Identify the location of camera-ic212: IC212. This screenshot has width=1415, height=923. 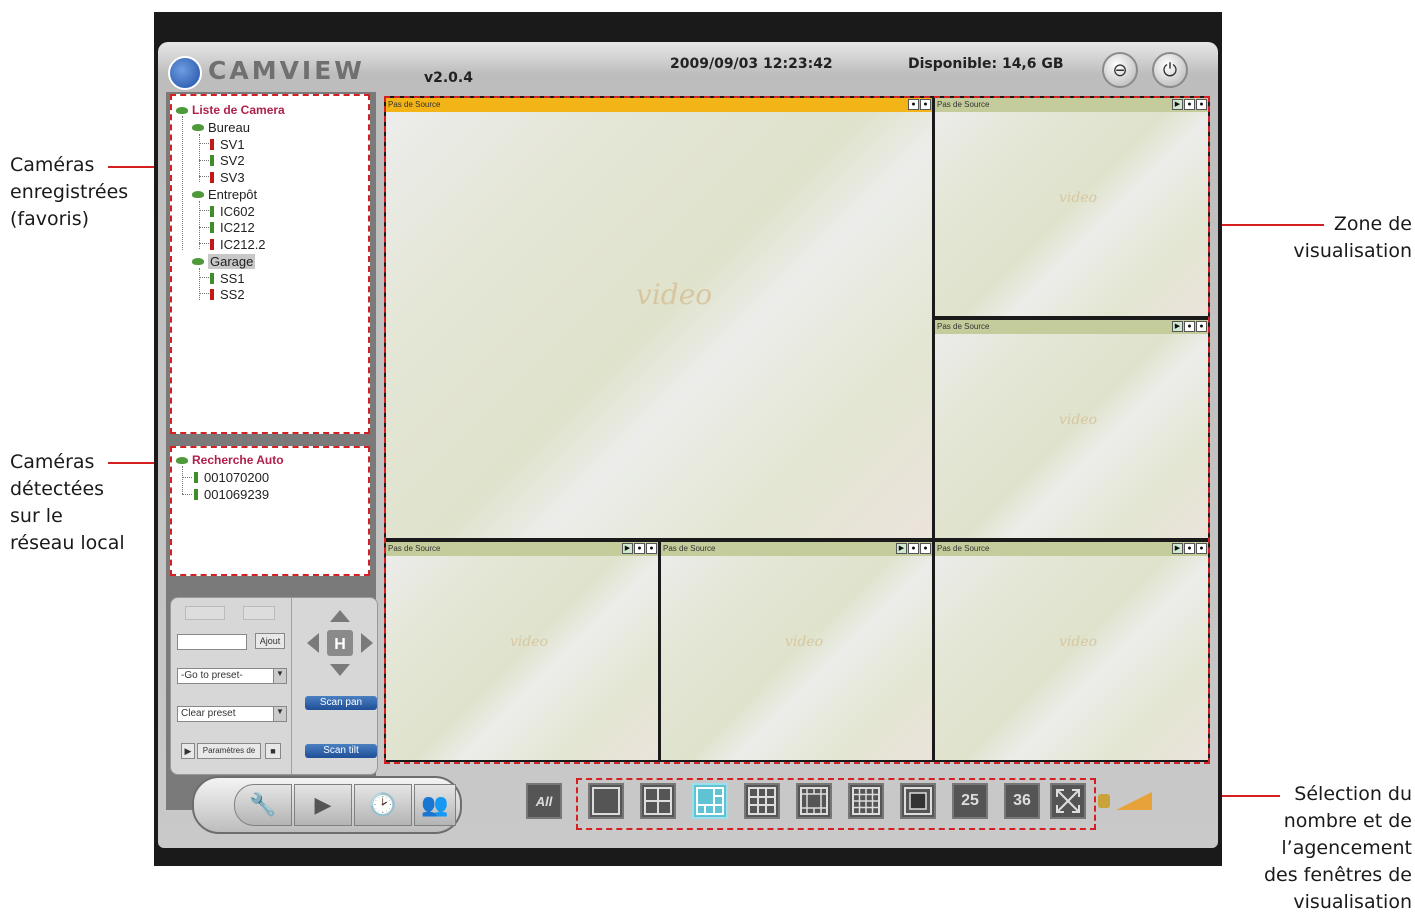
(232, 227).